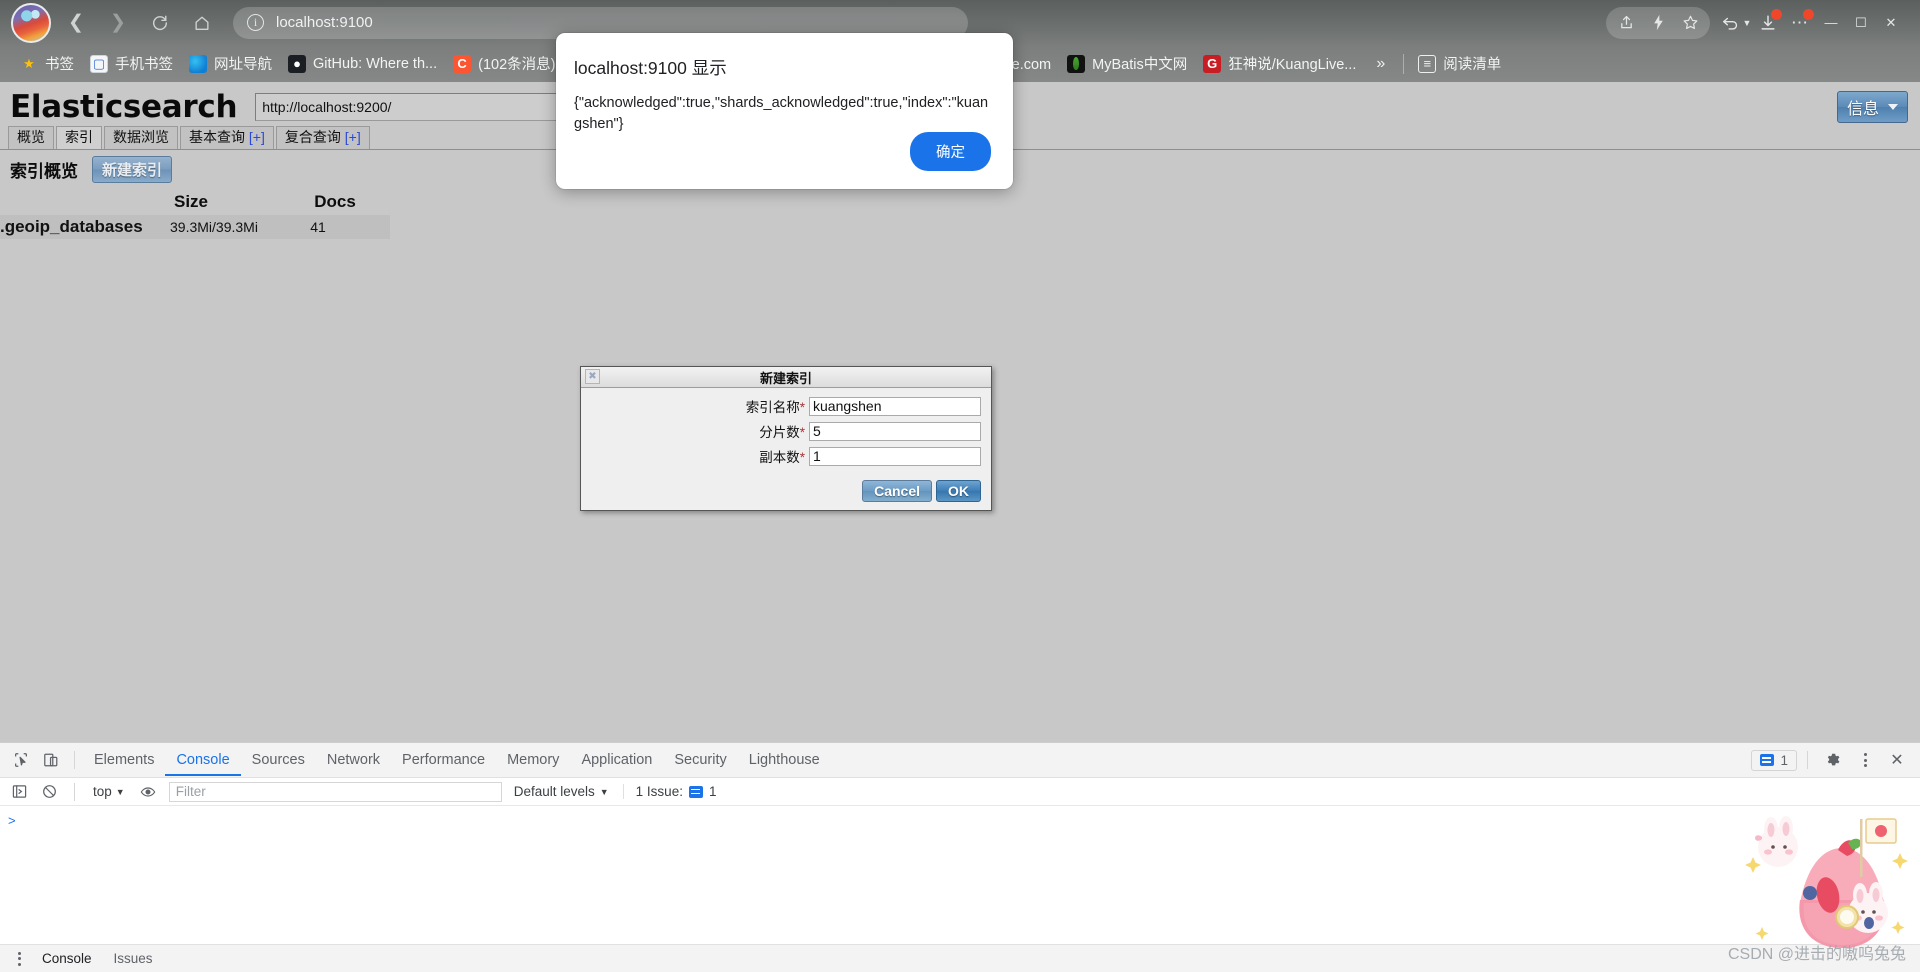  Describe the element at coordinates (650, 68) in the screenshot. I see `alert-title: localhost:9100 显示` at that location.